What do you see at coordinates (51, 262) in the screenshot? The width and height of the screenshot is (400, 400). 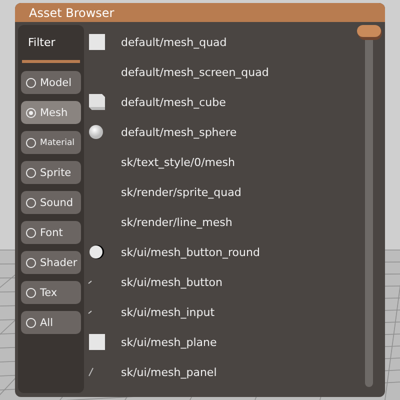 I see `filter-radio-button: Shader` at bounding box center [51, 262].